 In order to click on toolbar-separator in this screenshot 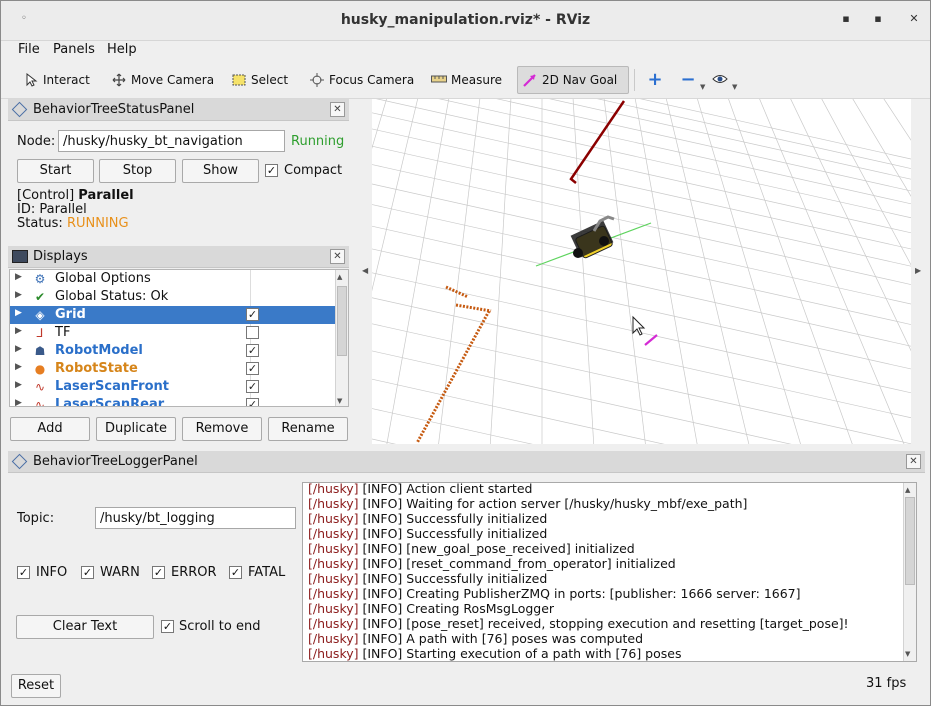, I will do `click(634, 80)`.